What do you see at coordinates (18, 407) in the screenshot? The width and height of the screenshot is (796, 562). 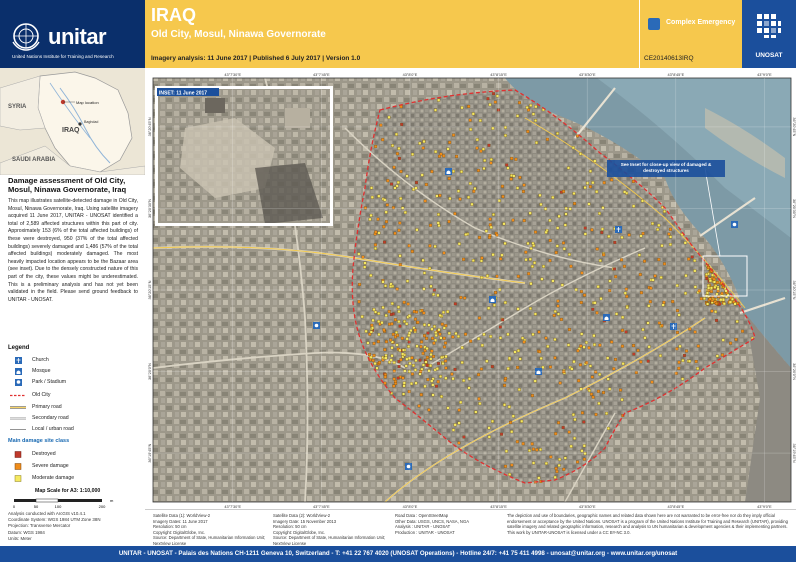 I see `primary-road-symbol` at bounding box center [18, 407].